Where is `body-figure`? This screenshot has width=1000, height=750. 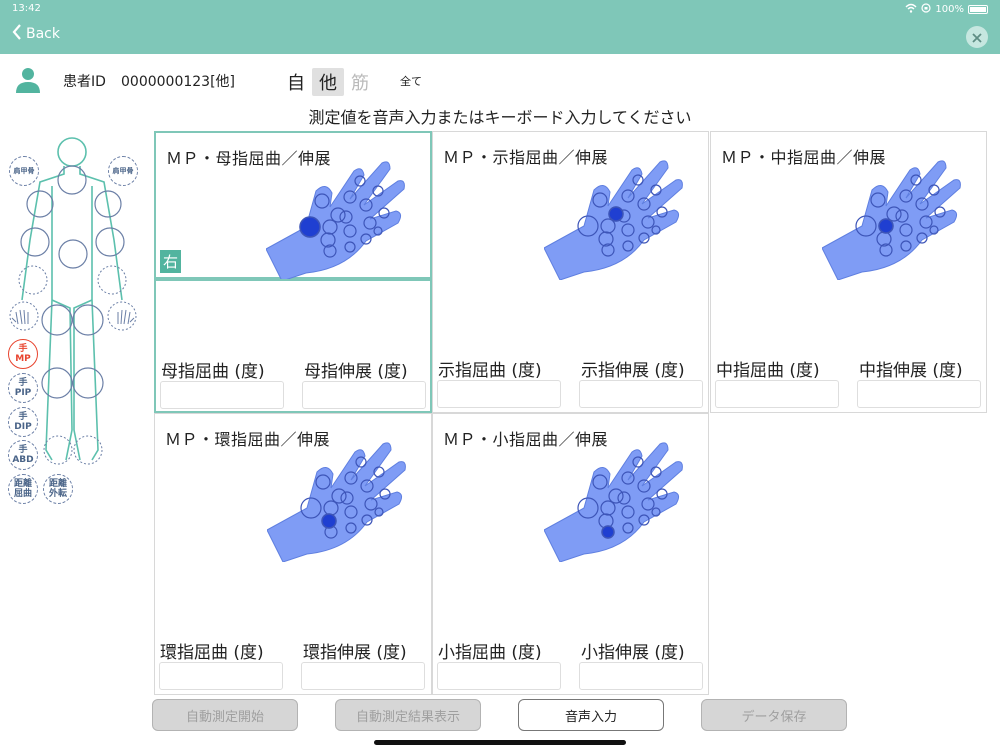
body-figure is located at coordinates (73, 301).